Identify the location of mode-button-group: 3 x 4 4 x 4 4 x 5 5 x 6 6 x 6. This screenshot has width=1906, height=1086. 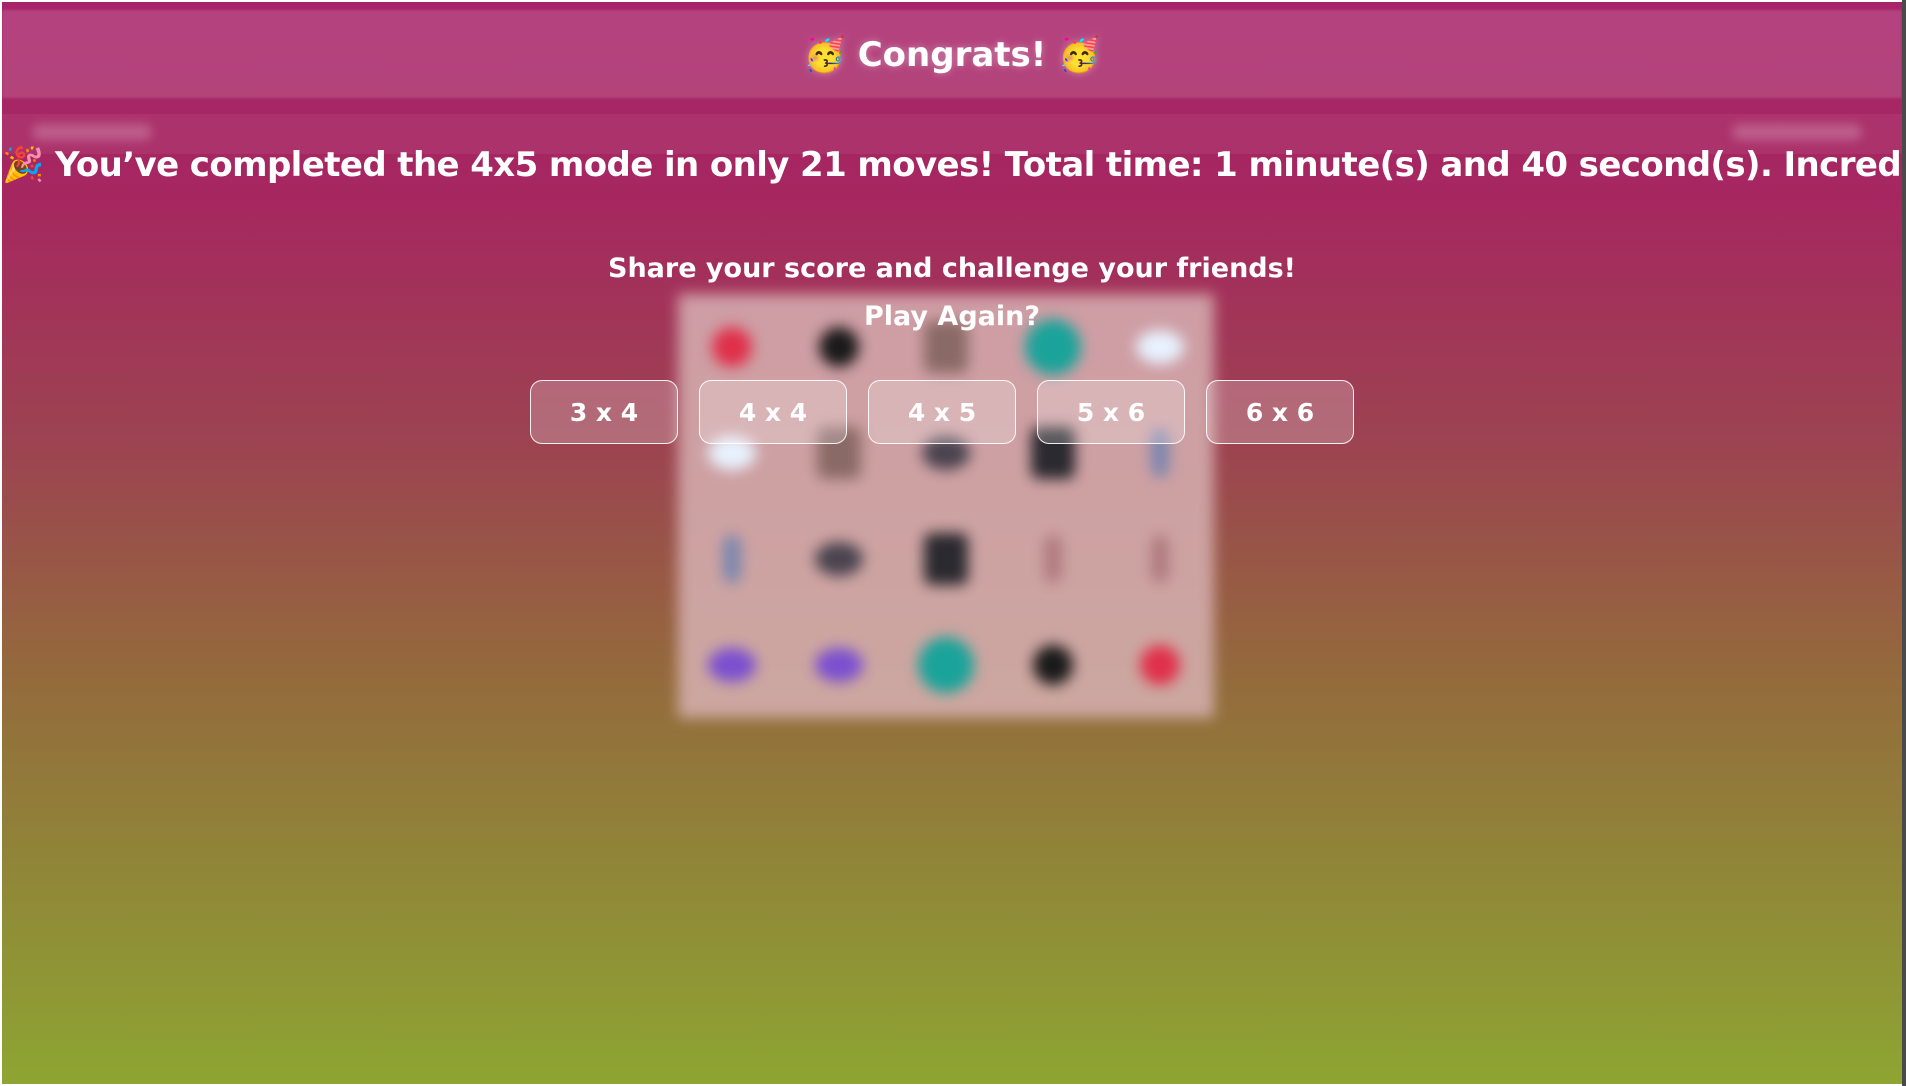
(942, 412).